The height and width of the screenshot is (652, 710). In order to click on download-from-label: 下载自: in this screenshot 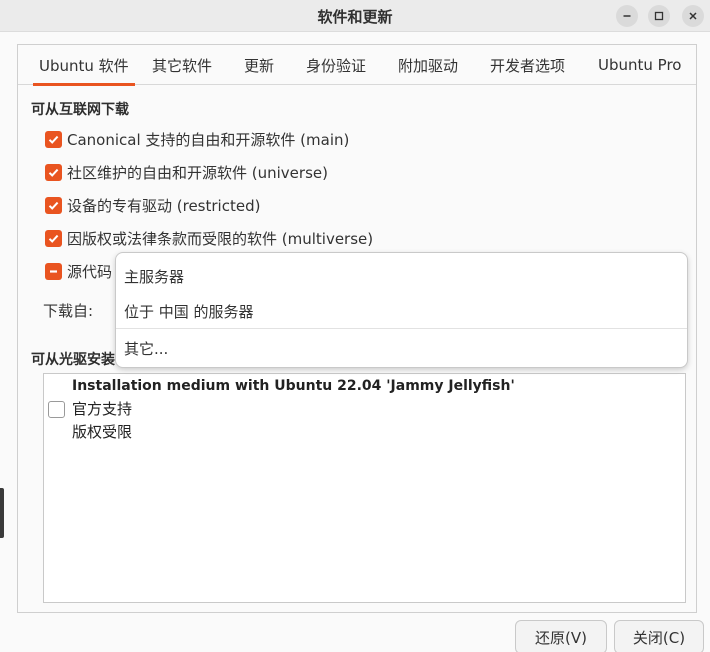, I will do `click(68, 311)`.